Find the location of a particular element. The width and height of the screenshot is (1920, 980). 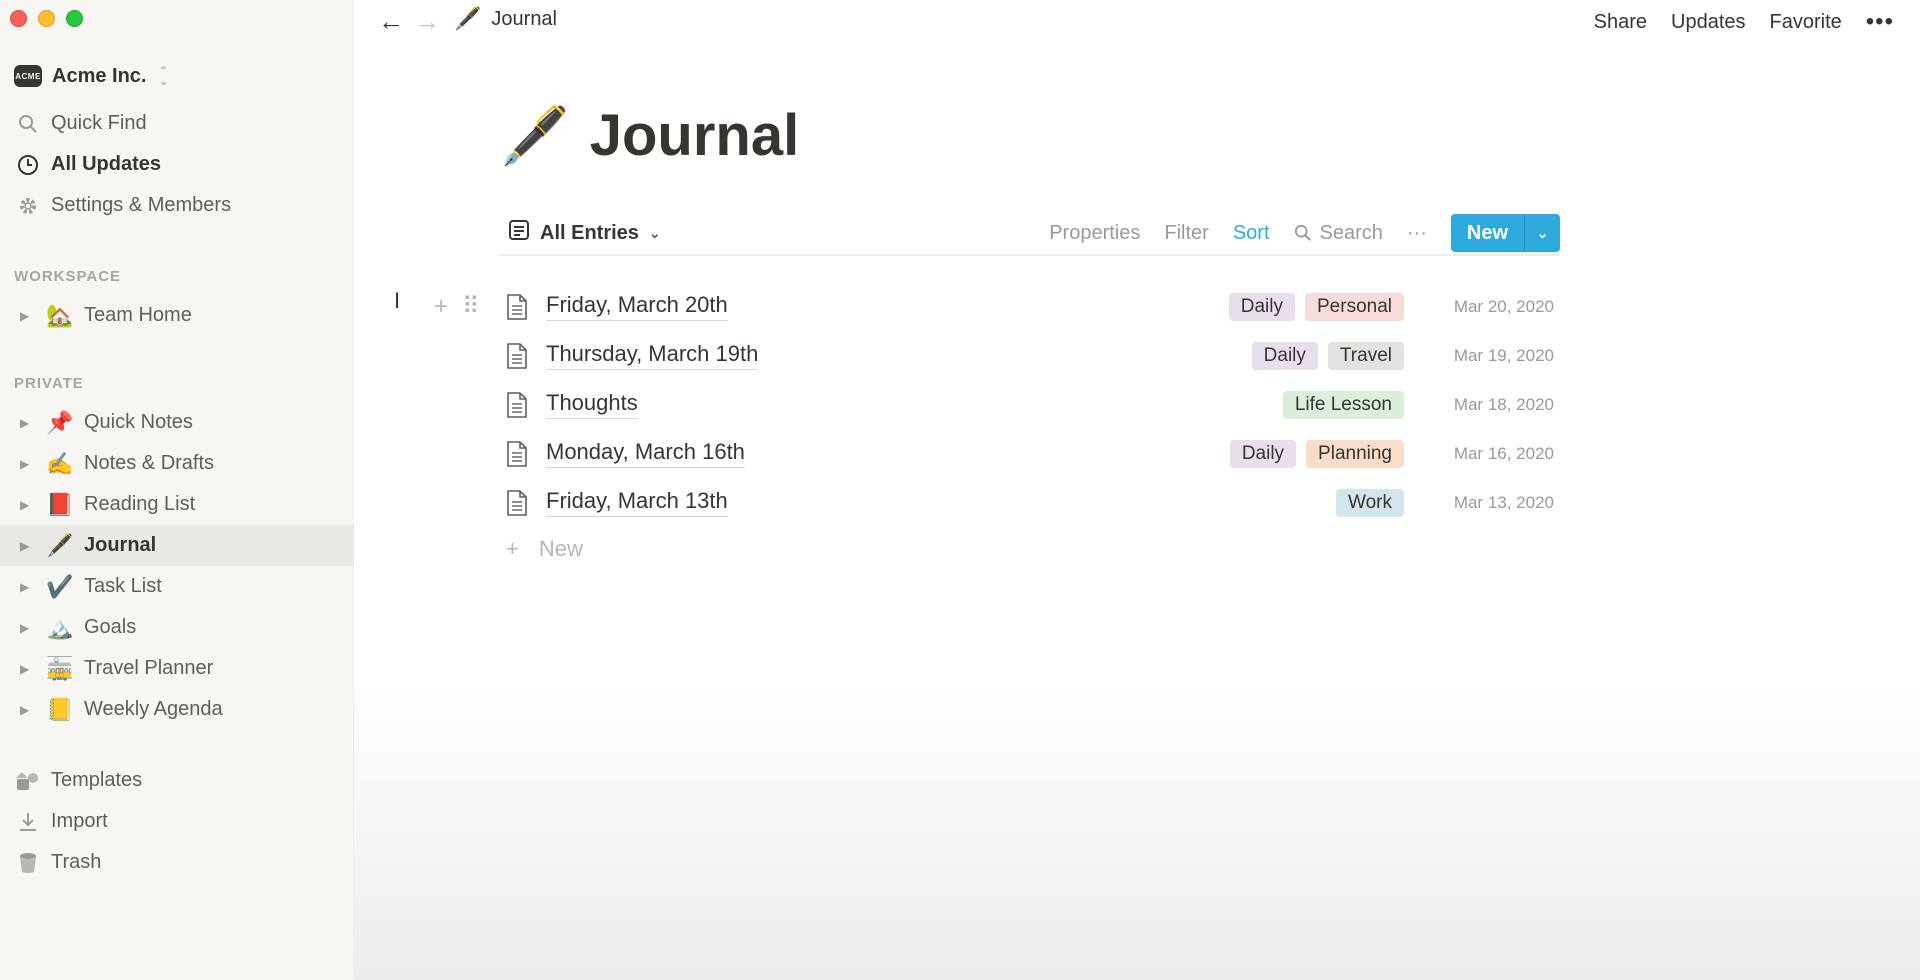

tag-travel: Travel is located at coordinates (1365, 355).